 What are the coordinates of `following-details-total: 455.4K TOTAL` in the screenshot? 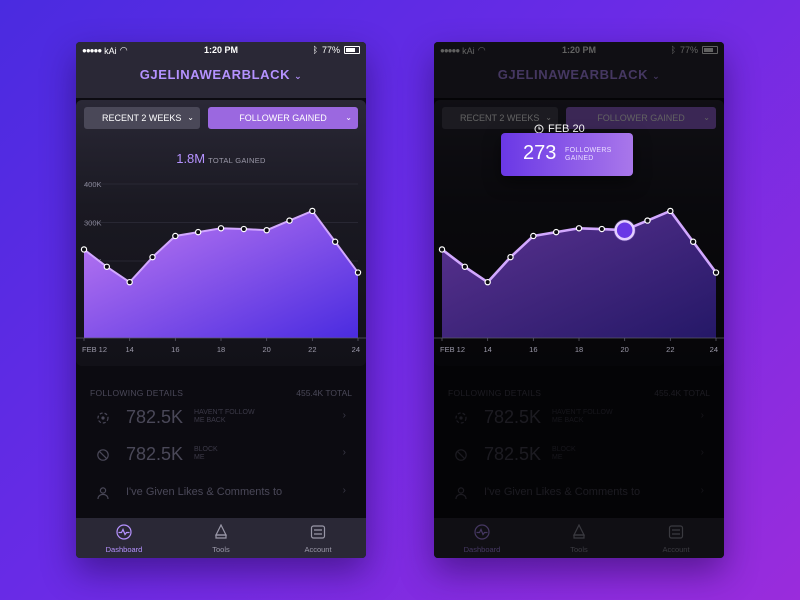 It's located at (324, 393).